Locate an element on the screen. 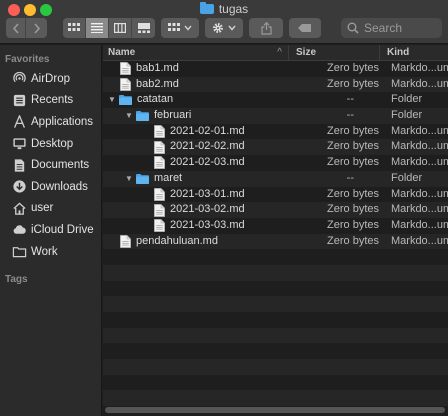 Image resolution: width=448 pixels, height=416 pixels. share-button is located at coordinates (266, 28).